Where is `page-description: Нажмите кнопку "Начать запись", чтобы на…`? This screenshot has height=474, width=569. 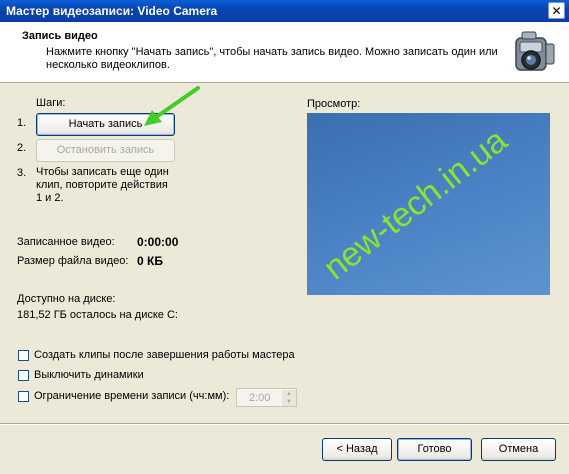
page-description: Нажмите кнопку "Начать запись", чтобы на… is located at coordinates (272, 58).